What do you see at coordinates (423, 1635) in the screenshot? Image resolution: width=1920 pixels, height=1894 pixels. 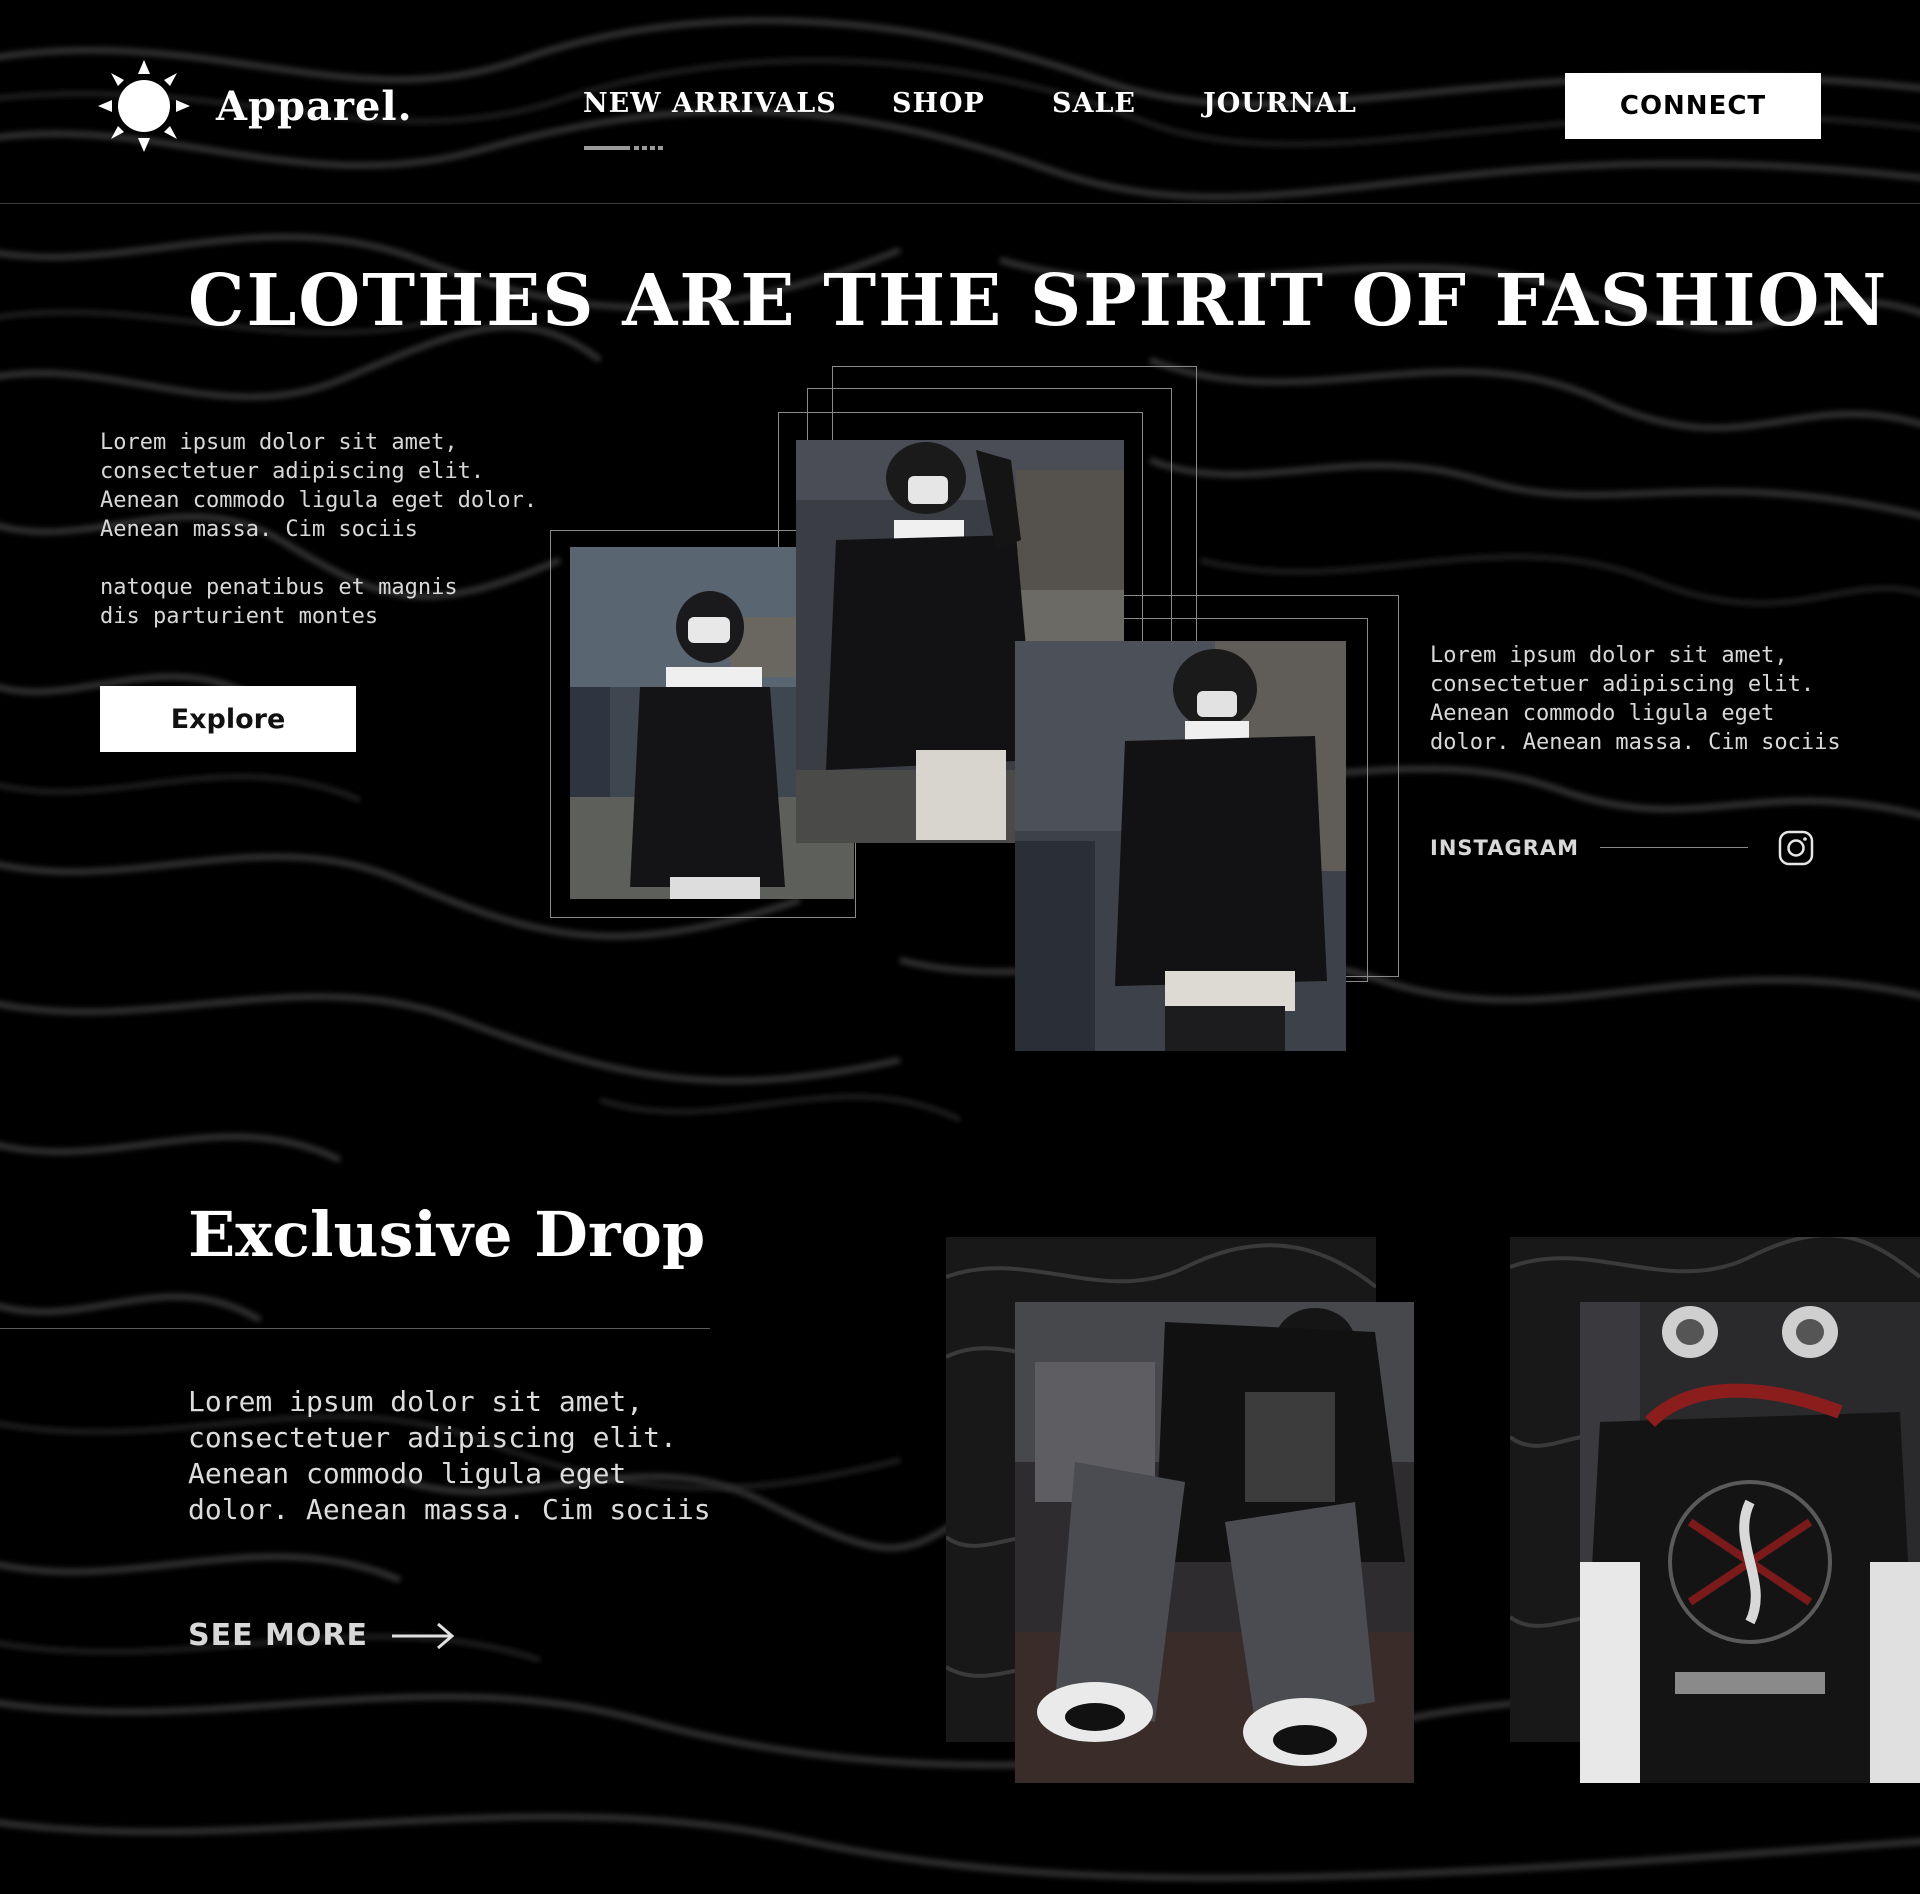 I see `arrow-right-icon` at bounding box center [423, 1635].